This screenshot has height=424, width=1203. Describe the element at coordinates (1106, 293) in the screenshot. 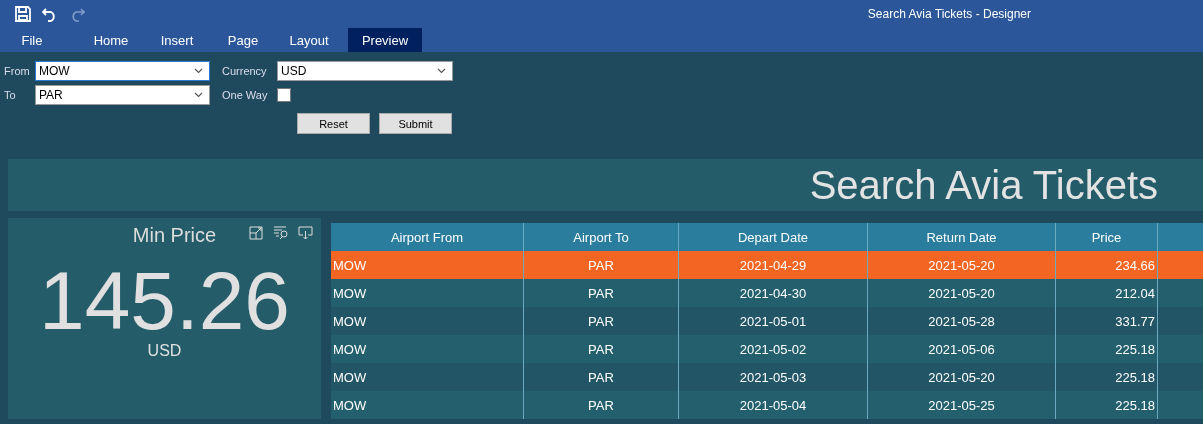

I see `table-cell: 212.04` at that location.